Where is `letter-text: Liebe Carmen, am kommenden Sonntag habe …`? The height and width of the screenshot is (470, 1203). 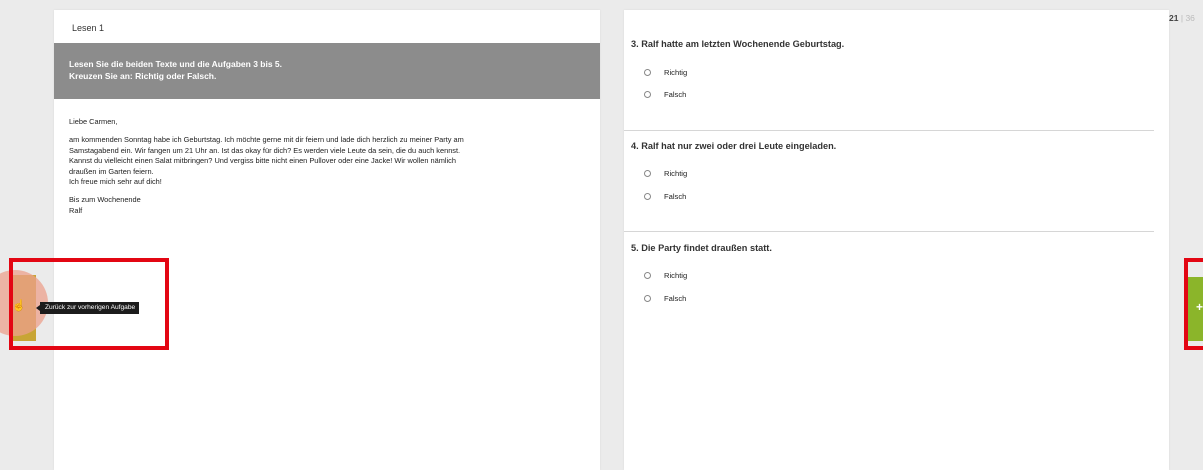
letter-text: Liebe Carmen, am kommenden Sonntag habe … is located at coordinates (329, 166).